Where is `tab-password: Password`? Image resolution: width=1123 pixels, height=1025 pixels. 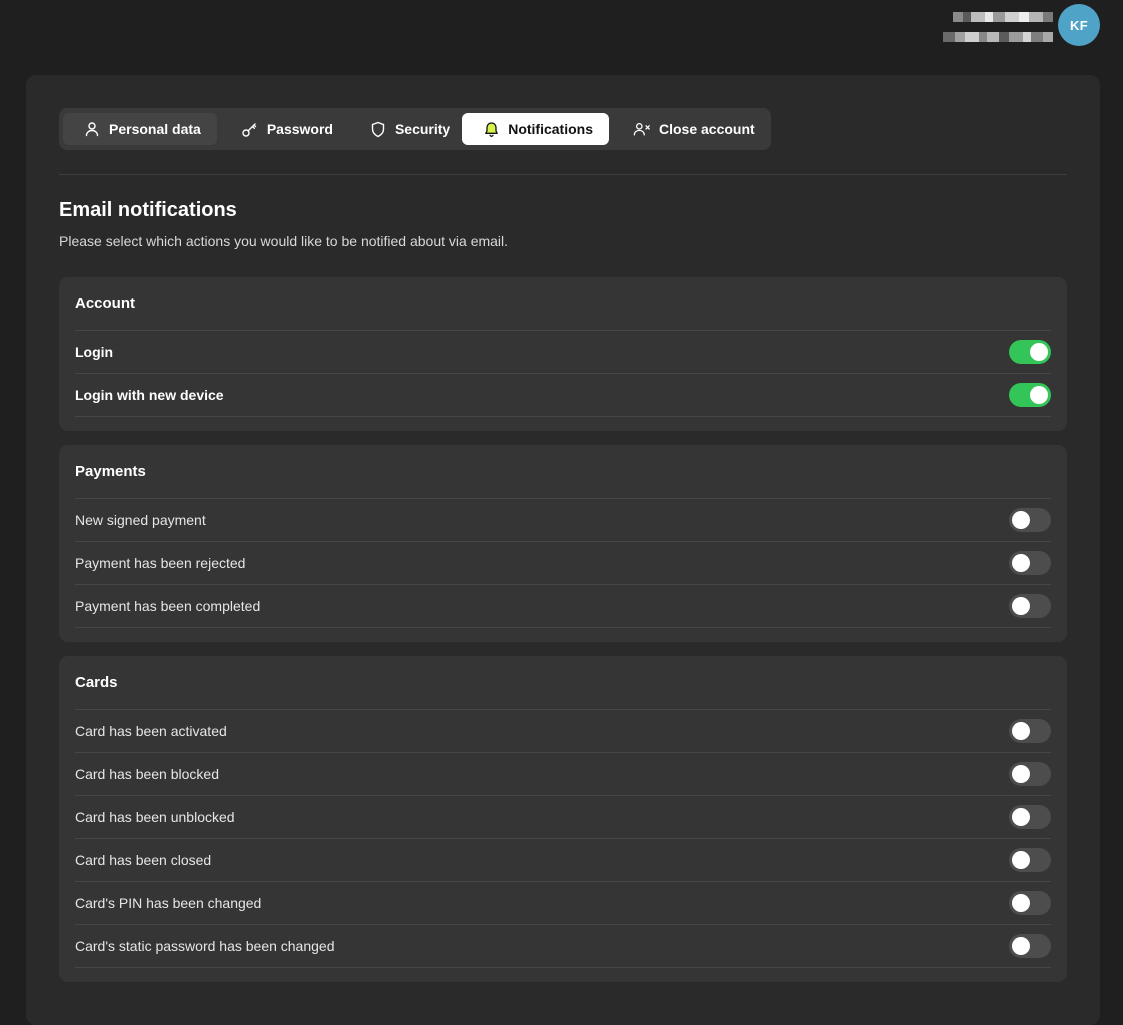
tab-password: Password is located at coordinates (281, 129).